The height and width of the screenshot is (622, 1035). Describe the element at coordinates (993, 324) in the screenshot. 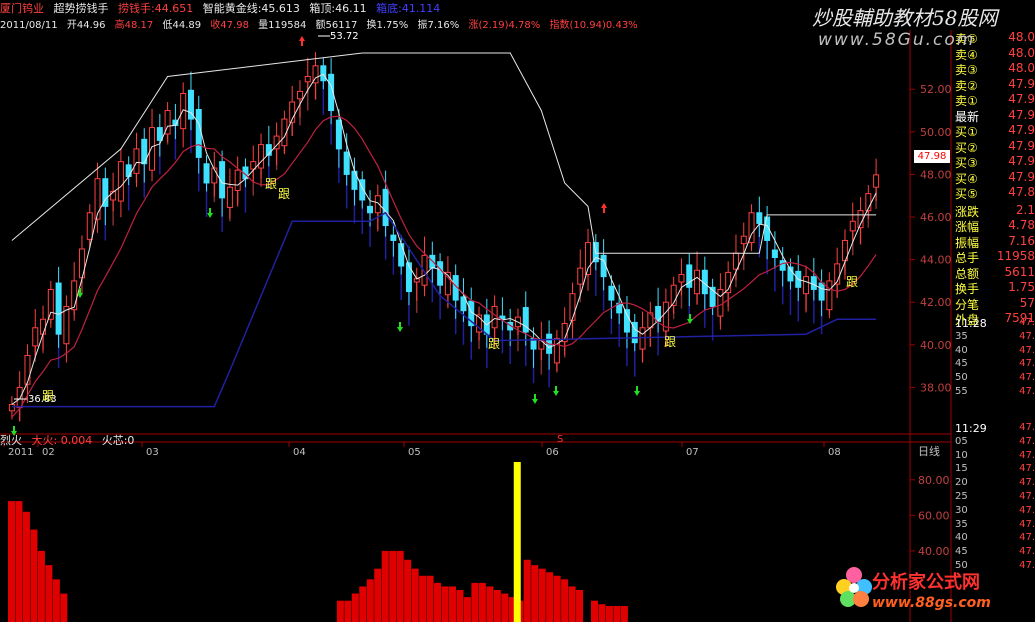

I see `ticks-1128-time: 11:28 47.` at that location.